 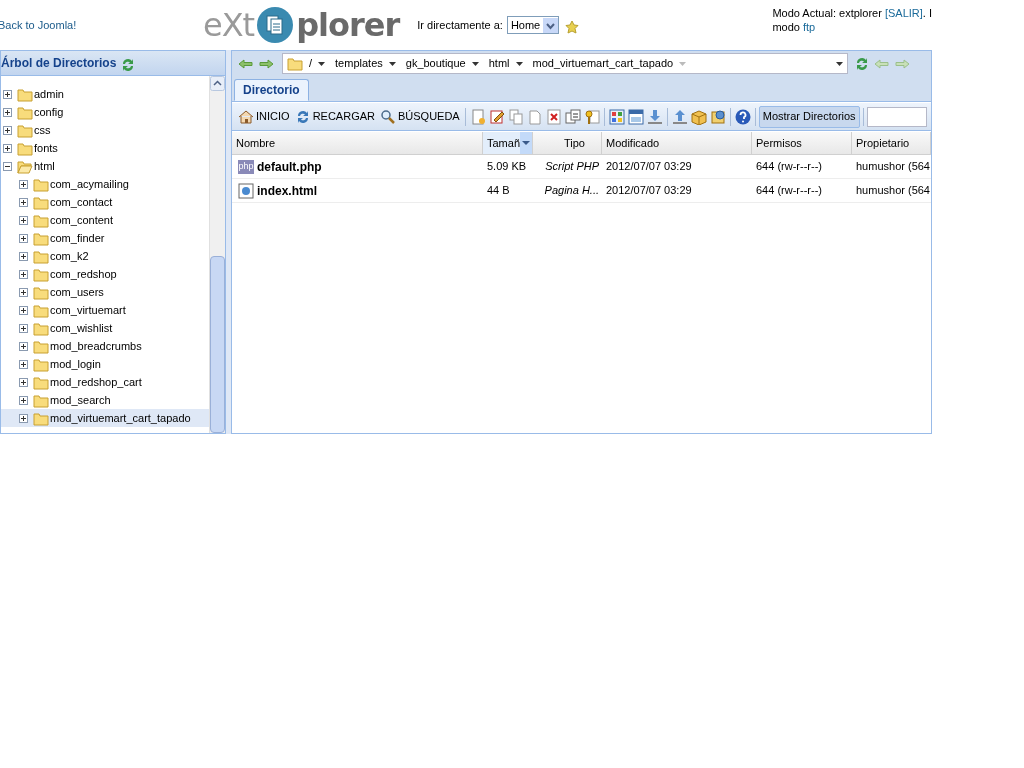 What do you see at coordinates (275, 25) in the screenshot?
I see `document-icon` at bounding box center [275, 25].